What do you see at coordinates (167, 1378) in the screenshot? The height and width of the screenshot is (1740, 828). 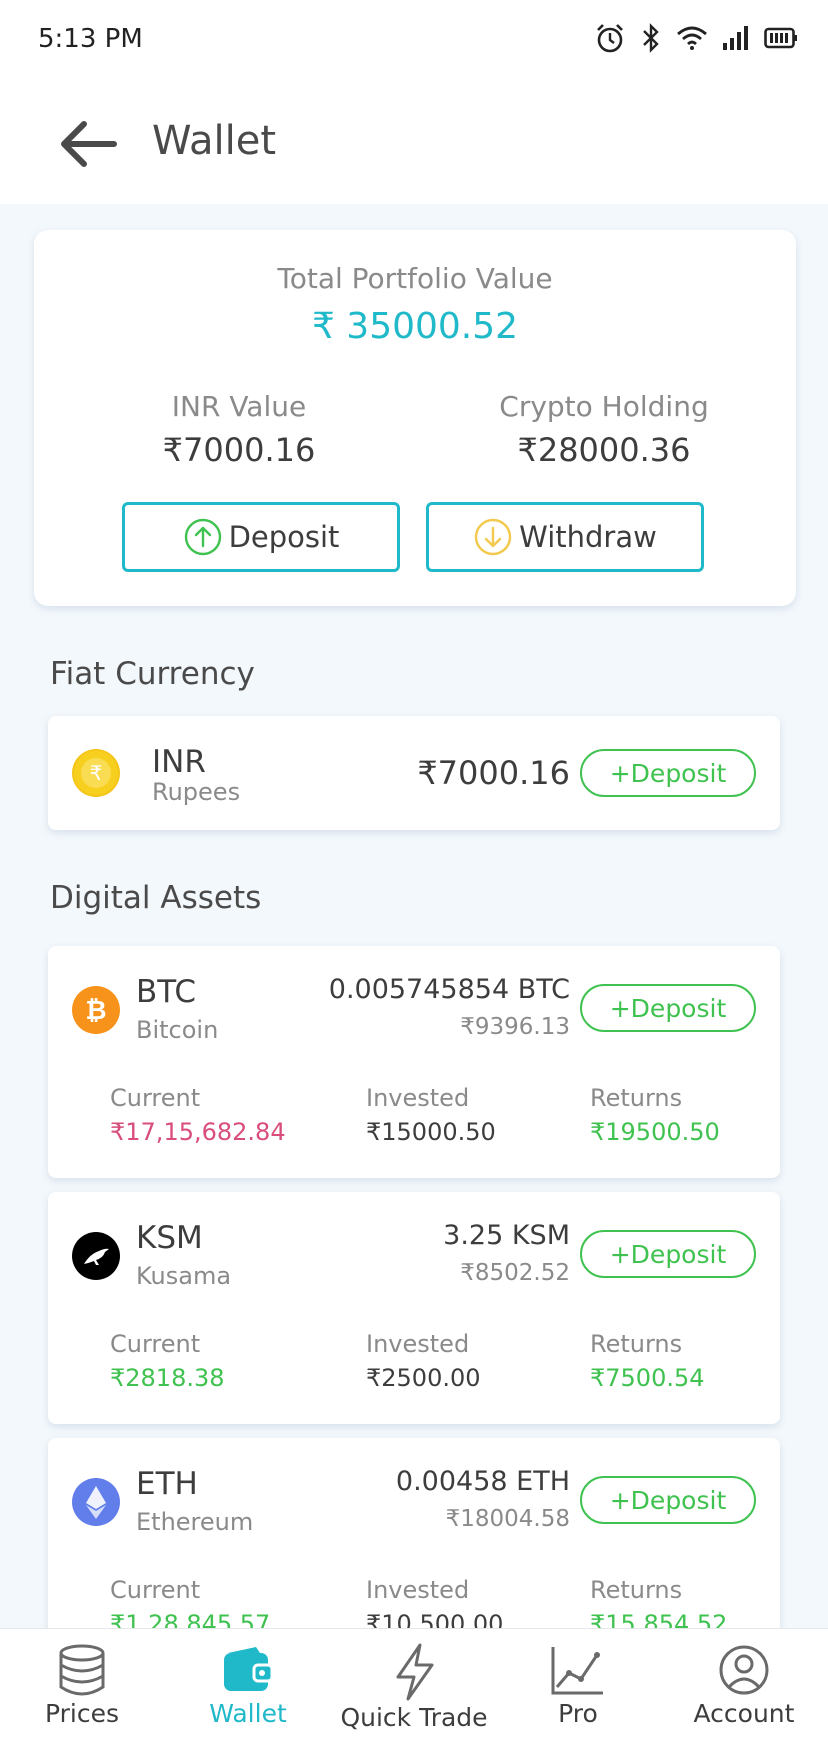 I see `current-value: ₹2818.38` at bounding box center [167, 1378].